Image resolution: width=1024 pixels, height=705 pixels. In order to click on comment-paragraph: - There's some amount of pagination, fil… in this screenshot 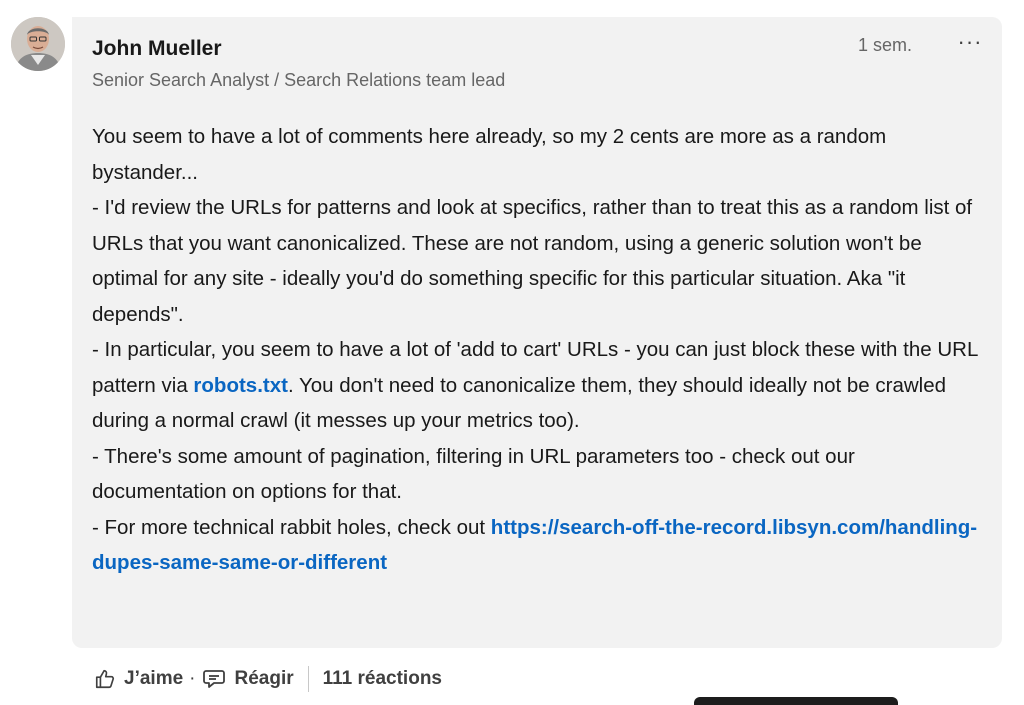, I will do `click(473, 474)`.